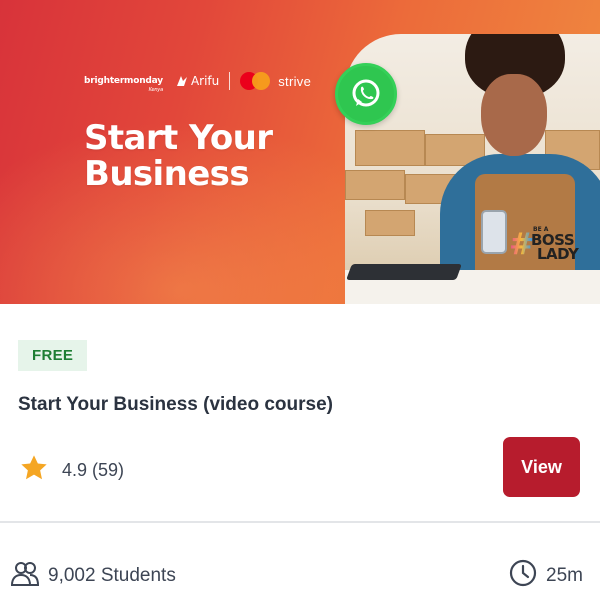  What do you see at coordinates (544, 244) in the screenshot?
I see `be-a-boss-lady-logo: # BE A BOSS LADY` at bounding box center [544, 244].